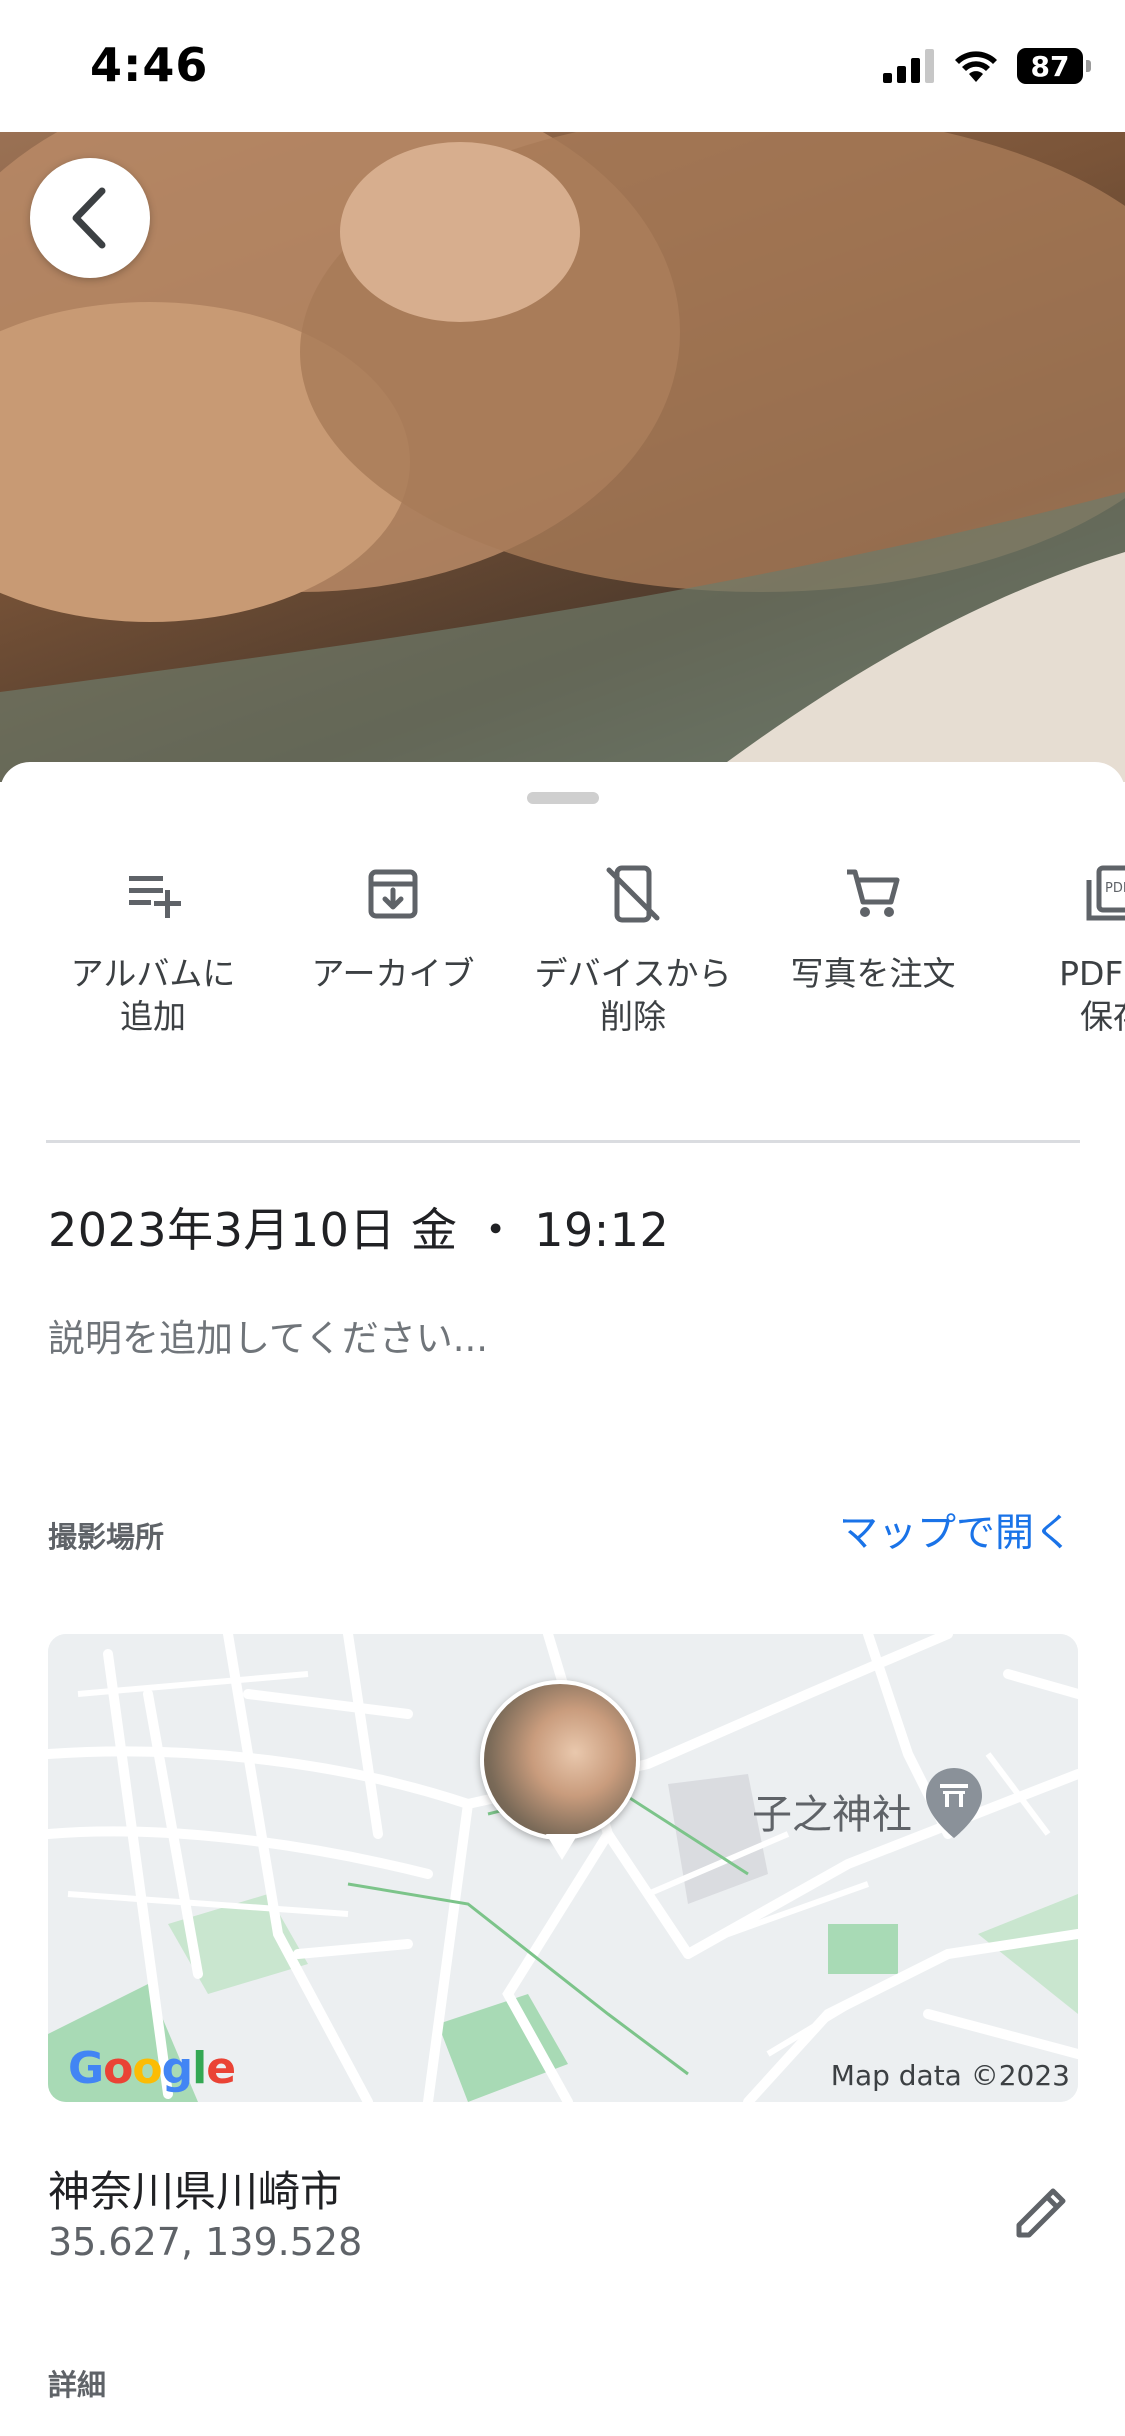  I want to click on edit-location-button, so click(1042, 2212).